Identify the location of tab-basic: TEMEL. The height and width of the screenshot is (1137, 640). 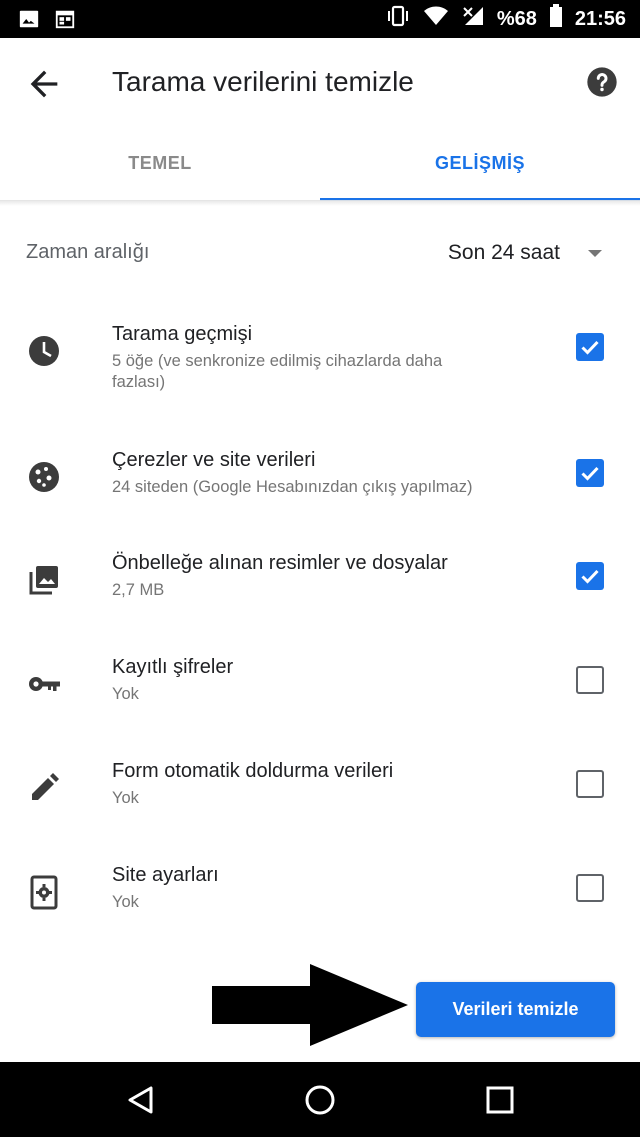
(160, 163).